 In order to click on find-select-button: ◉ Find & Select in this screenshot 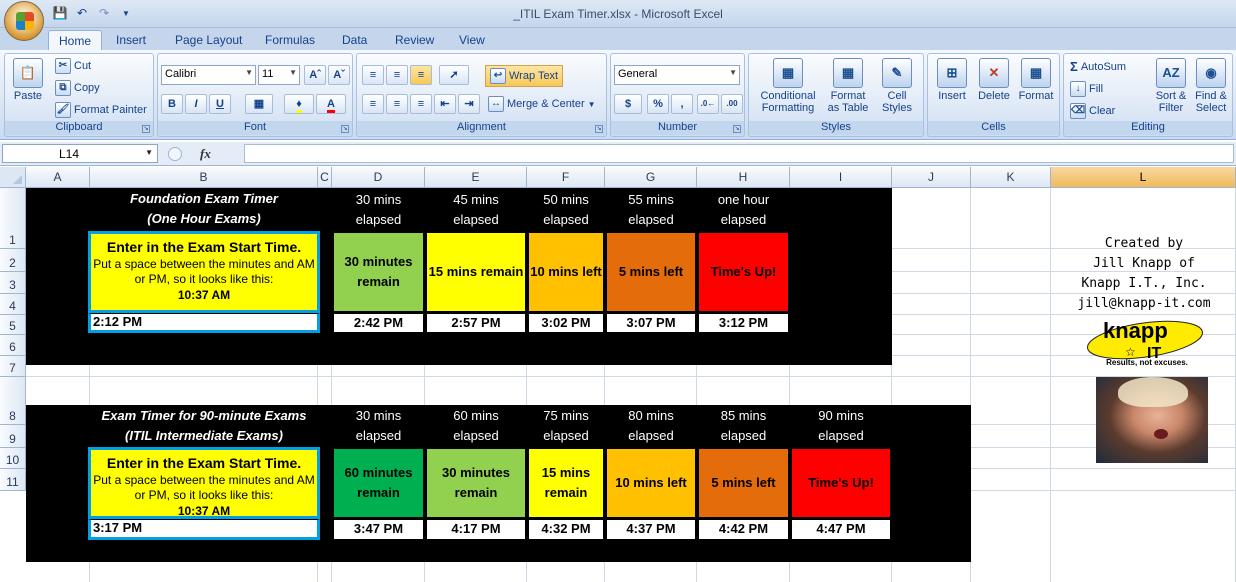, I will do `click(1211, 86)`.